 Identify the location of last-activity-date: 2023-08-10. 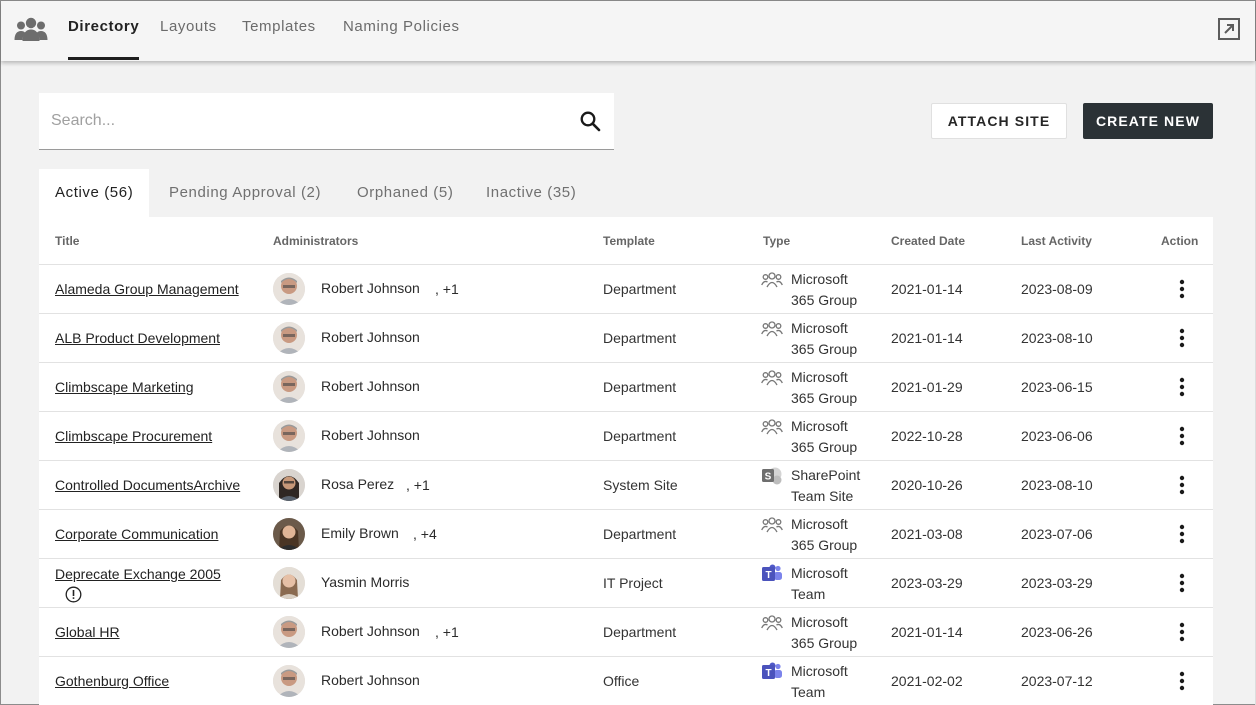
(1057, 485).